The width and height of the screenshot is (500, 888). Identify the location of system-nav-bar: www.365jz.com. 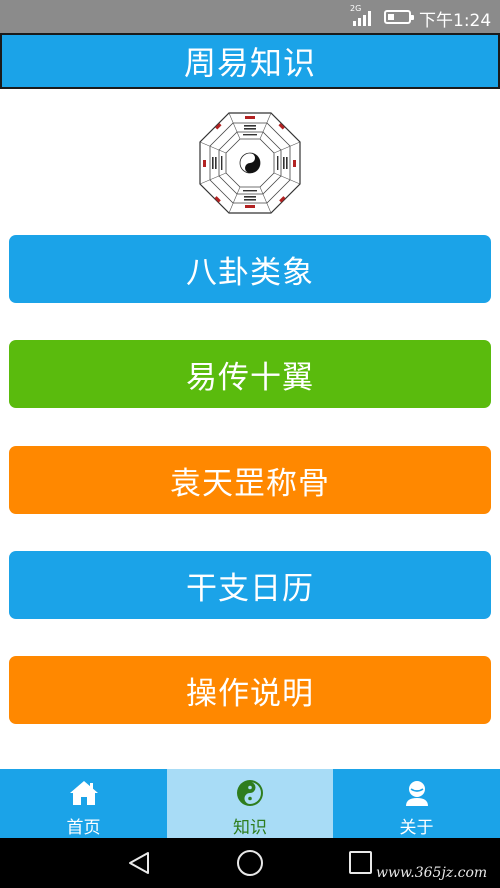
(250, 863).